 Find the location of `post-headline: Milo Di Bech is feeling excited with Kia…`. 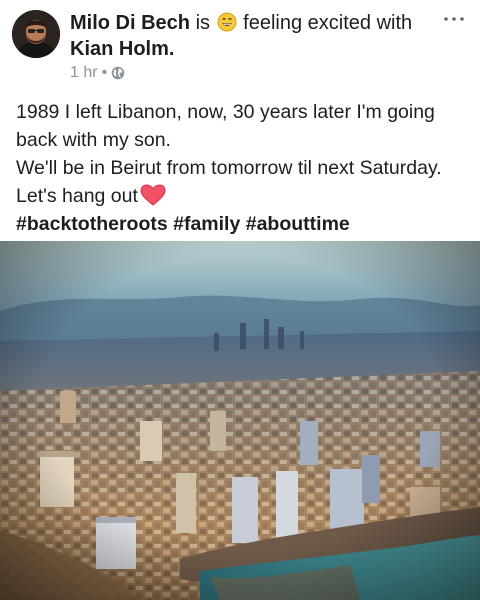

post-headline: Milo Di Bech is feeling excited with Kia… is located at coordinates (255, 36).